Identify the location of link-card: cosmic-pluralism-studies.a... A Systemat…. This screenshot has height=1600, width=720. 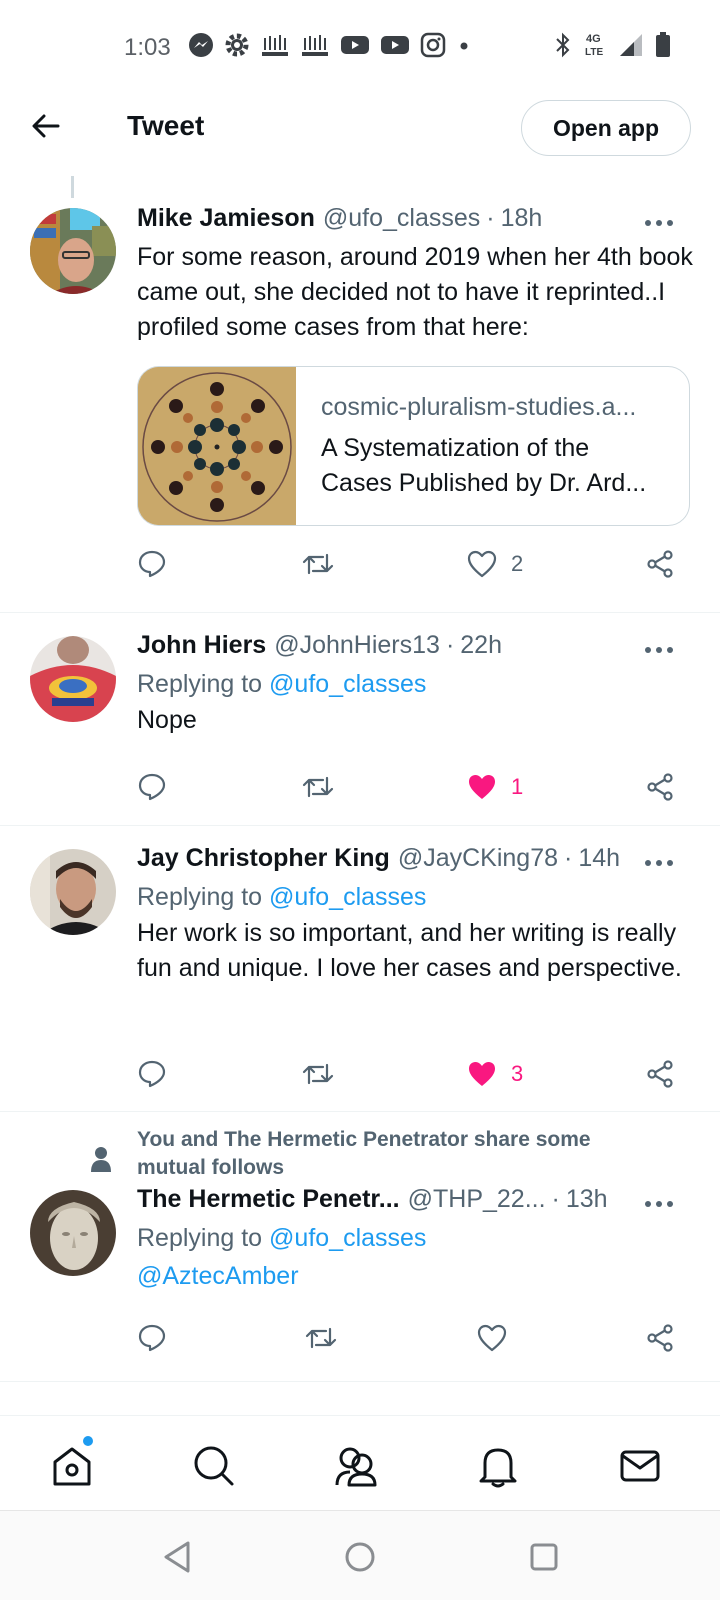
(413, 446).